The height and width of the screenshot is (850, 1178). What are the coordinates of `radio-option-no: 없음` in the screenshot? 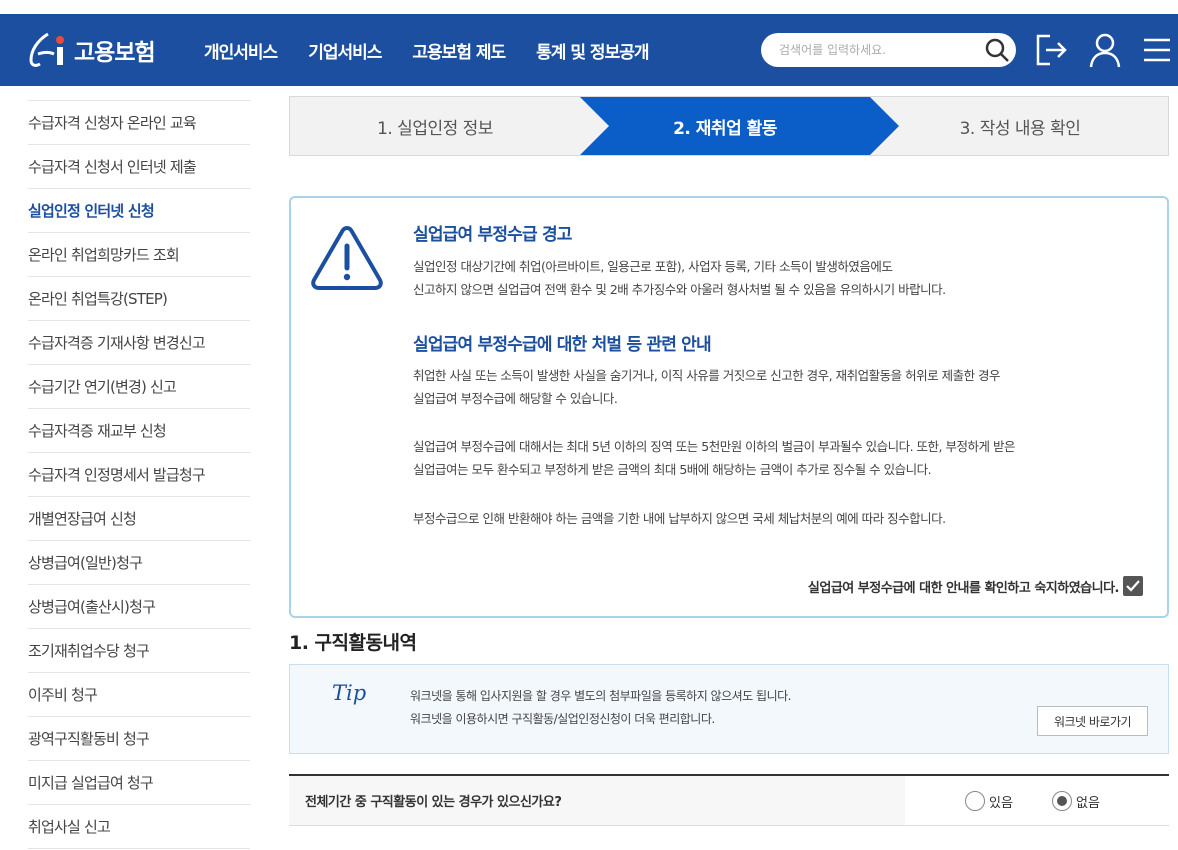 It's located at (1076, 801).